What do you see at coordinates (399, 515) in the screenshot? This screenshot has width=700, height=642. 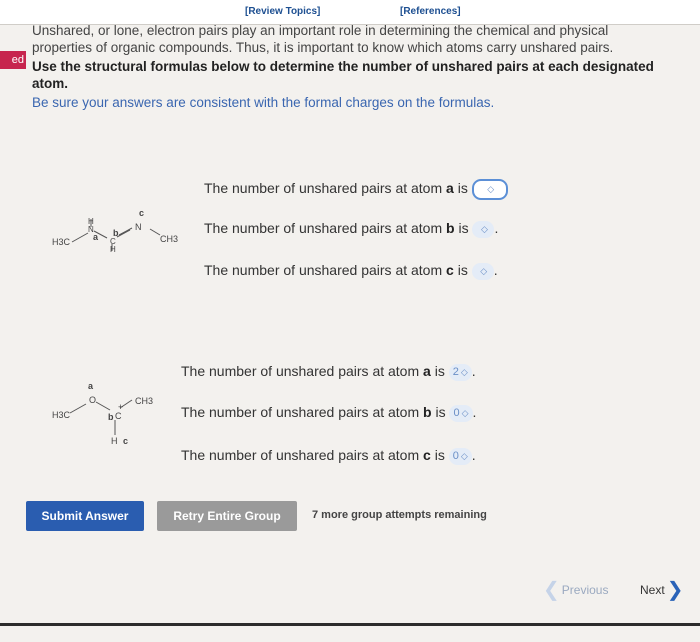 I see `attempts-remaining-text: 7 more group attempts remaining` at bounding box center [399, 515].